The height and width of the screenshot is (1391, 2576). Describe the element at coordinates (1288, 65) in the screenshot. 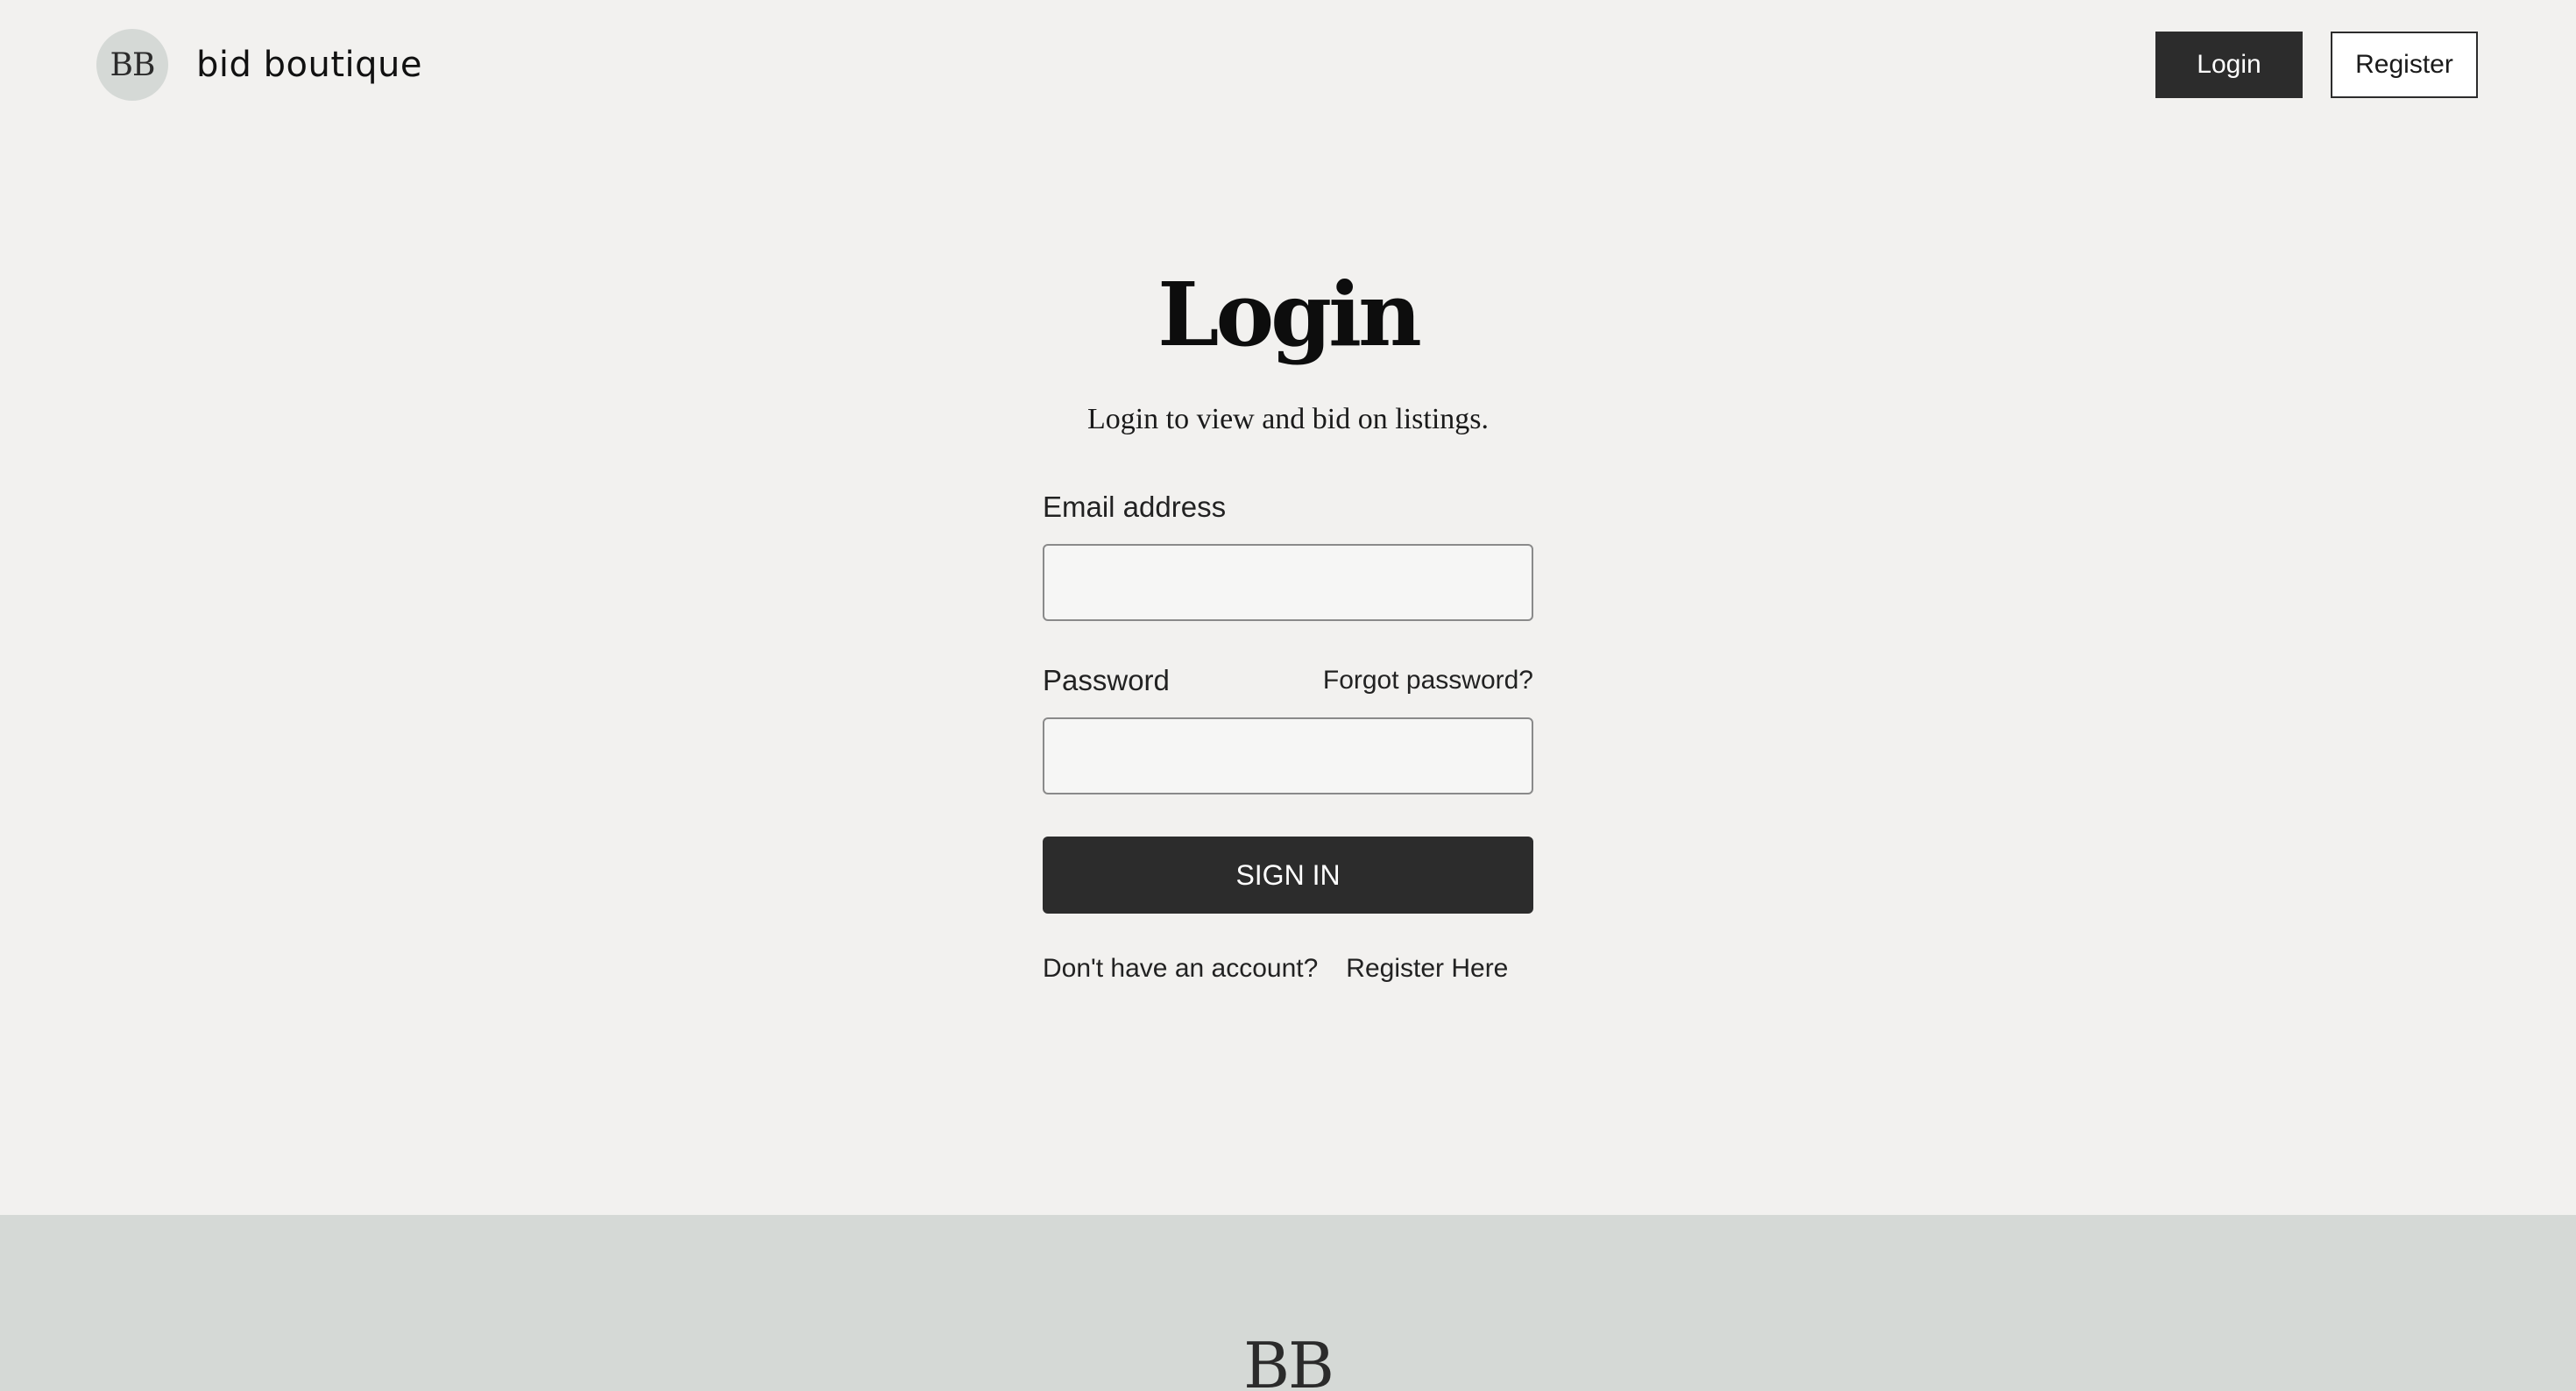

I see `site-header: BB bid boutique Login Register` at that location.